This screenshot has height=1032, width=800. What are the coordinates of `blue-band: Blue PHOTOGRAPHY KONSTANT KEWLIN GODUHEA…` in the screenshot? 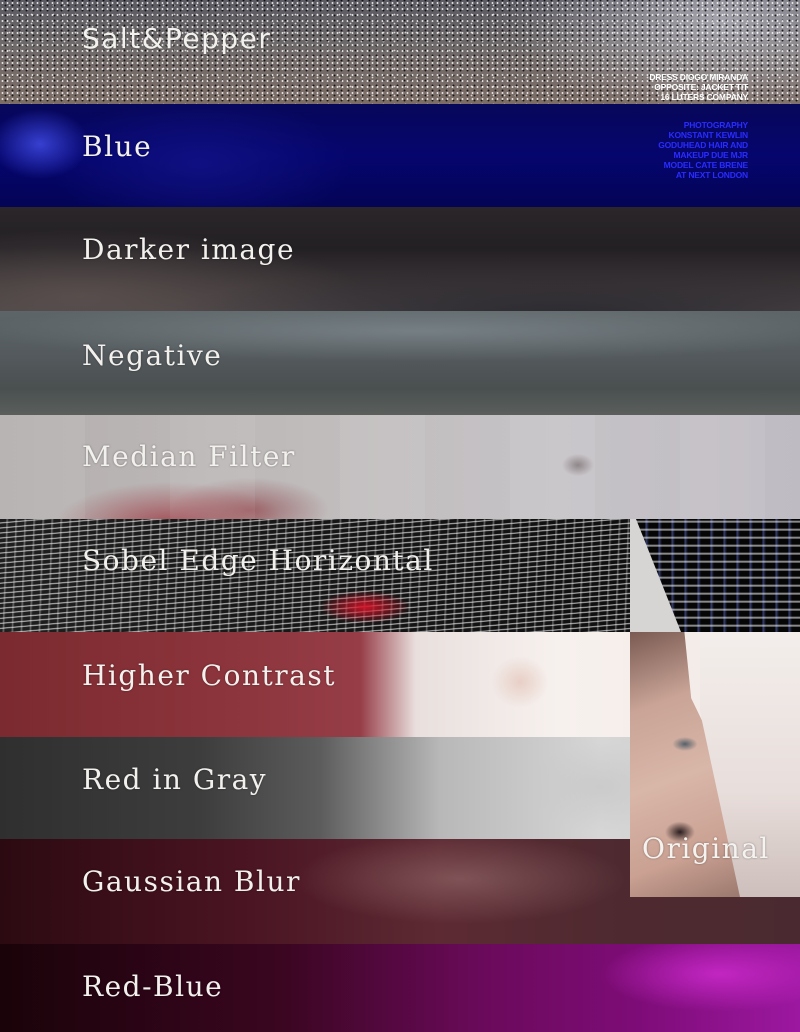 It's located at (400, 155).